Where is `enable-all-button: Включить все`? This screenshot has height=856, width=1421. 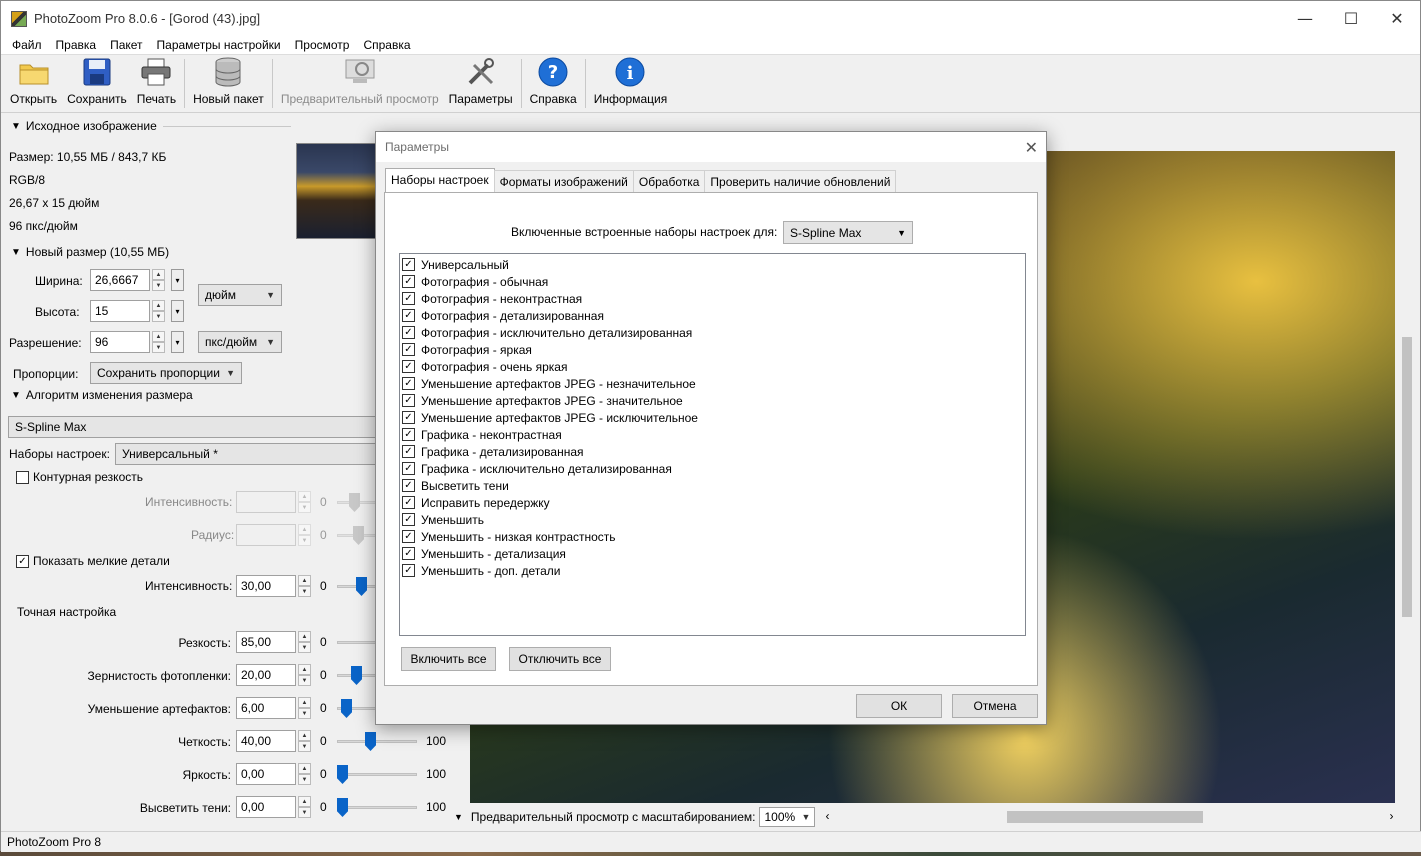
enable-all-button: Включить все is located at coordinates (448, 659).